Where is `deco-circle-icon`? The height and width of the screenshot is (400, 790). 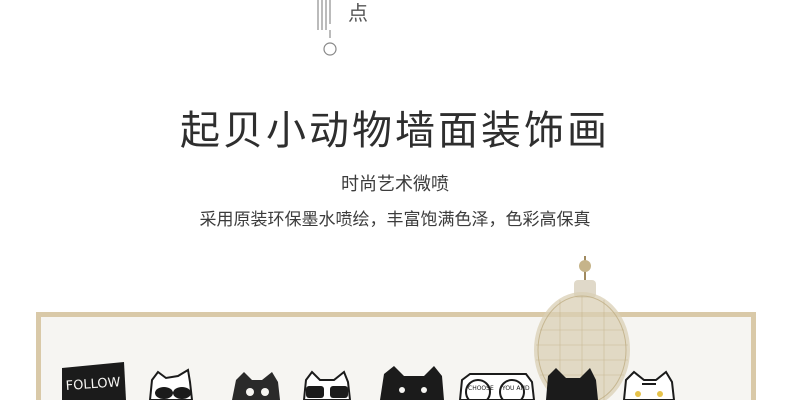
deco-circle-icon is located at coordinates (330, 49).